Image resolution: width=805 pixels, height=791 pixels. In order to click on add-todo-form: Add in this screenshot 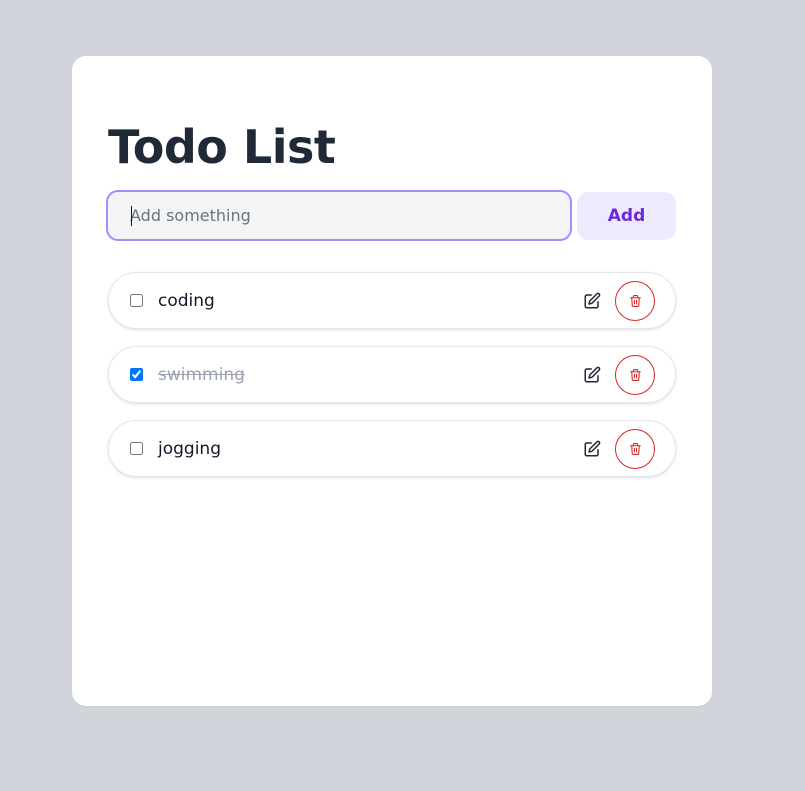, I will do `click(391, 216)`.